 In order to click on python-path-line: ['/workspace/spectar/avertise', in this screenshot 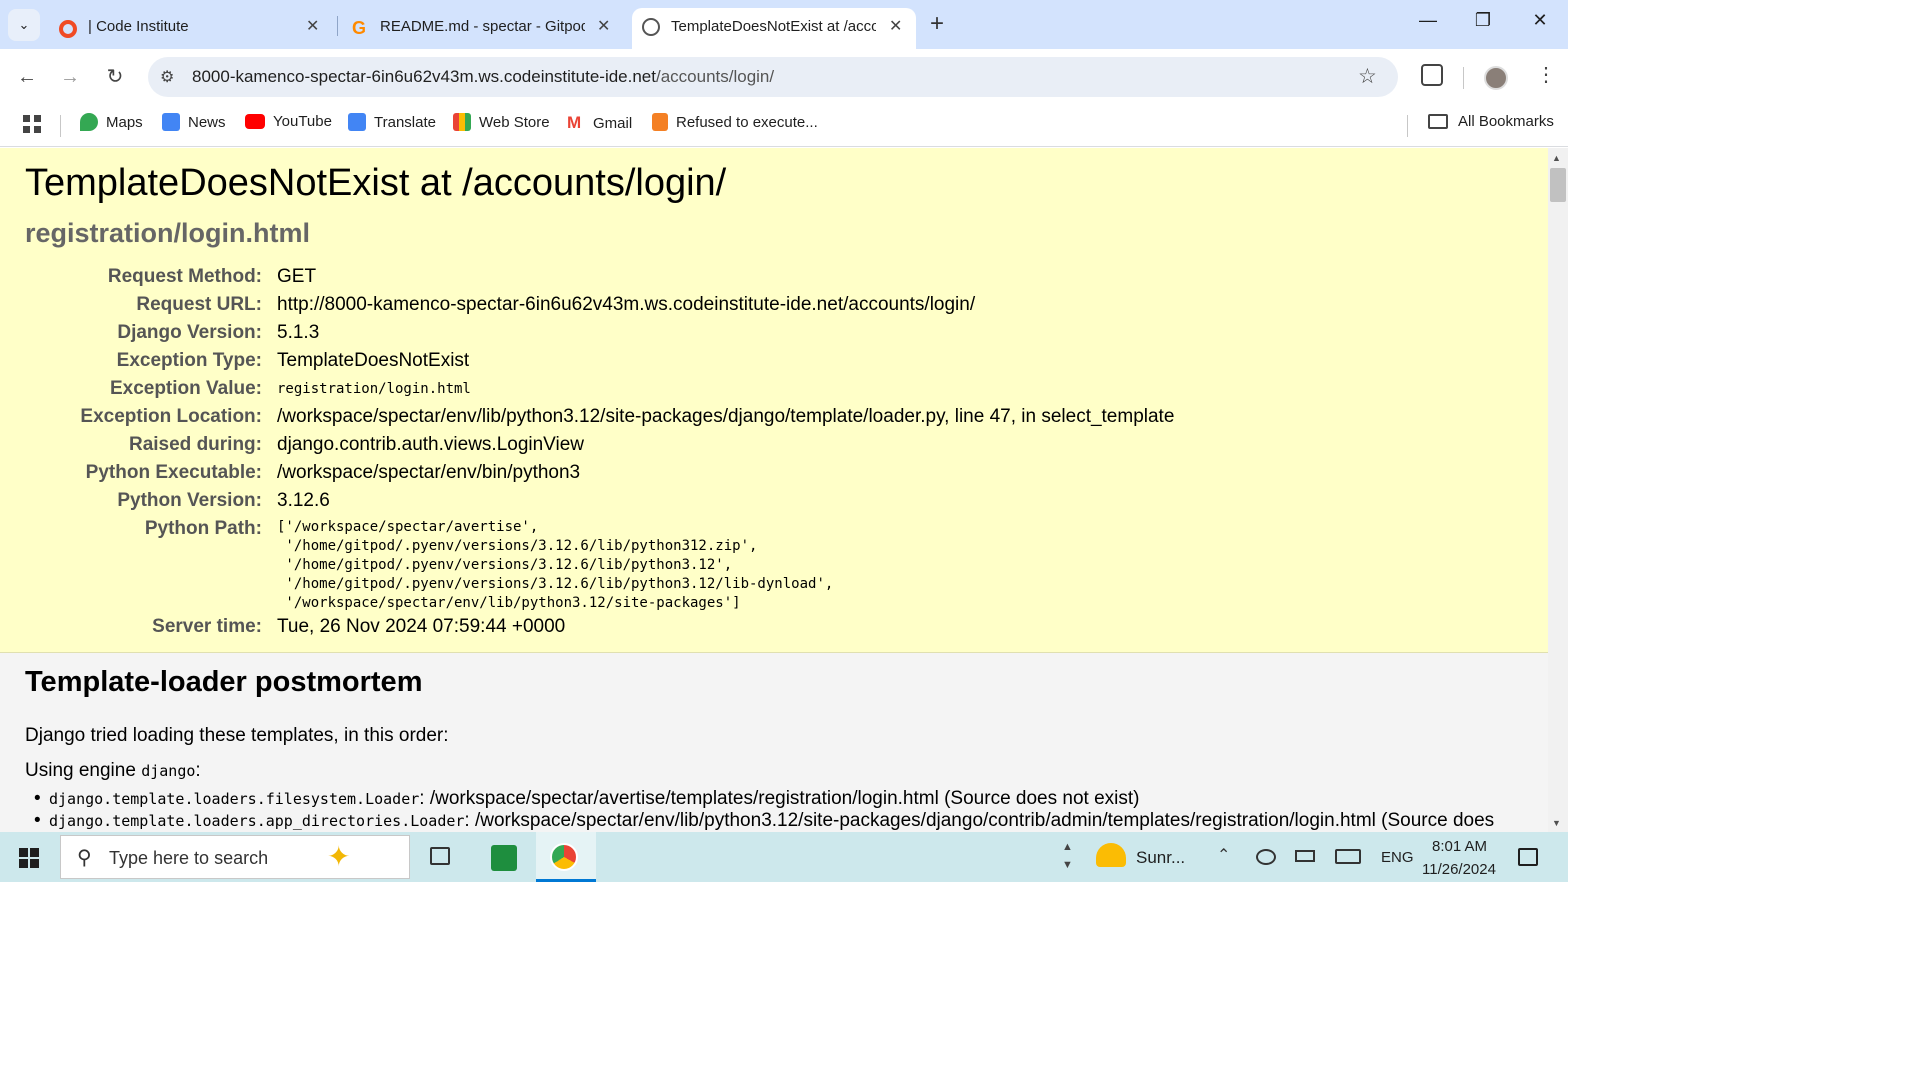, I will do `click(408, 527)`.